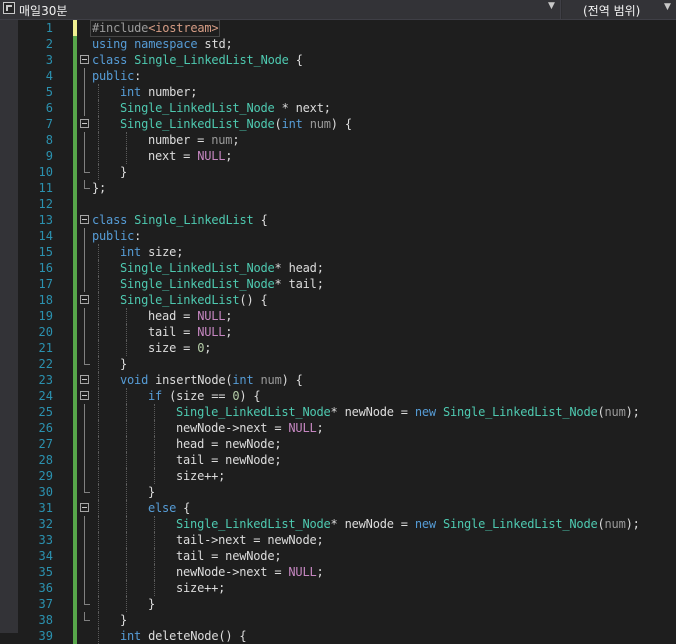  I want to click on code-line: 38}, so click(338, 620).